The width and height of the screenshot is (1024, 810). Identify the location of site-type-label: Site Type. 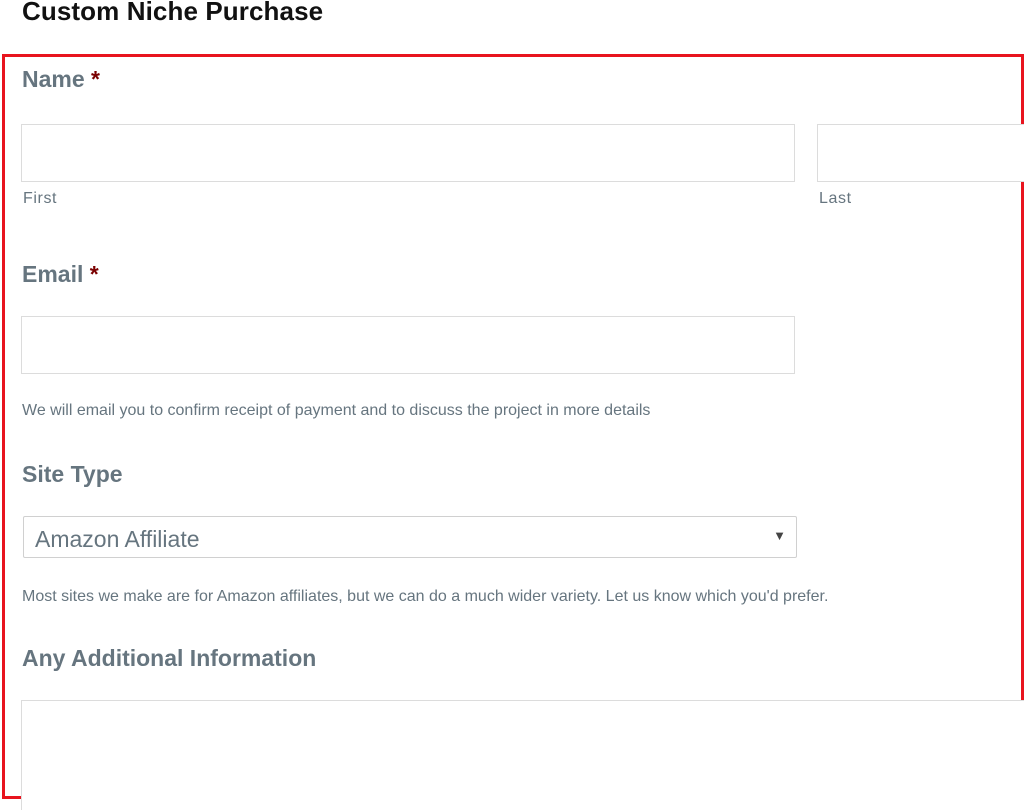
(72, 474).